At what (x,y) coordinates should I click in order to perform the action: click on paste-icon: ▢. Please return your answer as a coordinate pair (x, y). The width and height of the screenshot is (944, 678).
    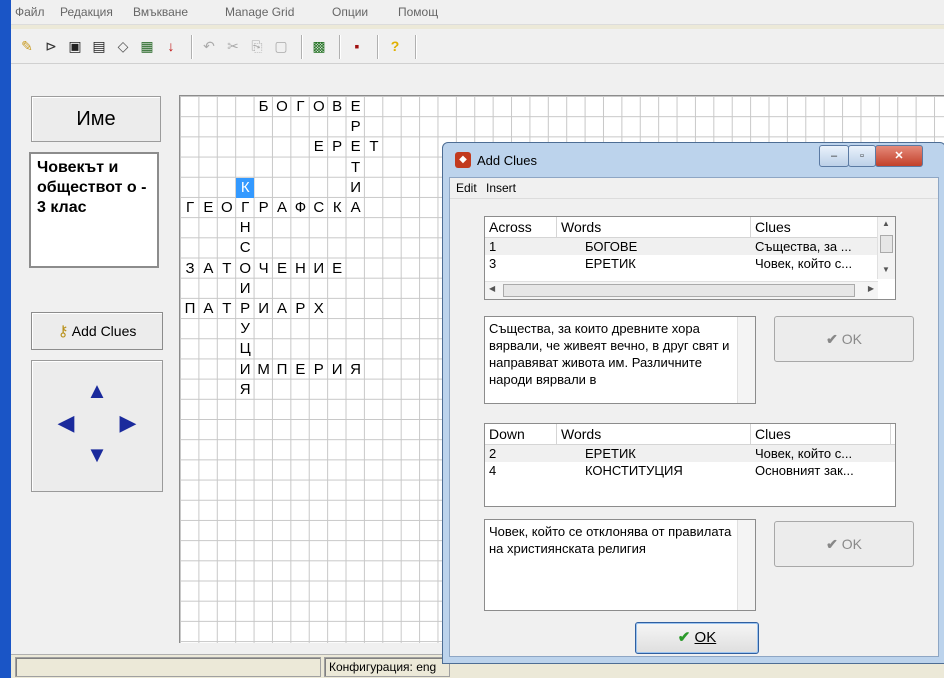
    Looking at the image, I should click on (281, 46).